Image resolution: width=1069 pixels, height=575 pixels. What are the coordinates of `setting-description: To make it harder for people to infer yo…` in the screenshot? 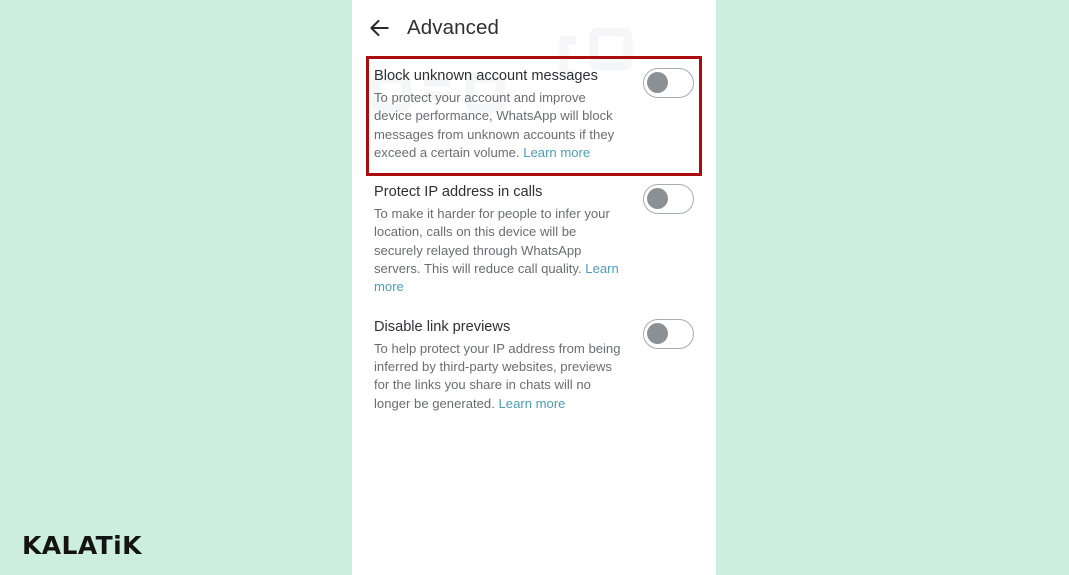 It's located at (499, 250).